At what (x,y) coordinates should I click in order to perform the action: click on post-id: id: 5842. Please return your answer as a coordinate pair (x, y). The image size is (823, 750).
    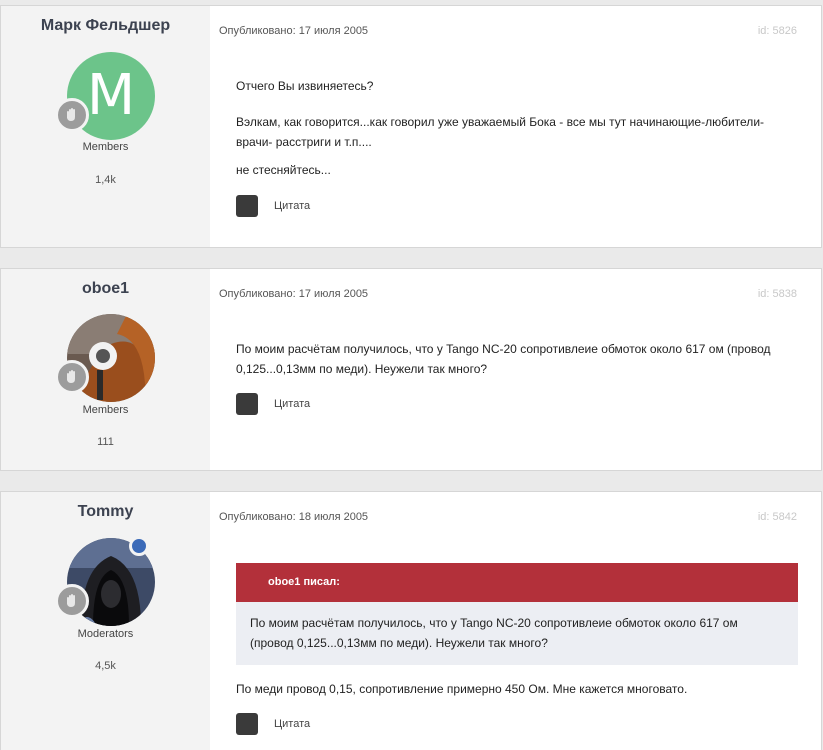
    Looking at the image, I should click on (777, 517).